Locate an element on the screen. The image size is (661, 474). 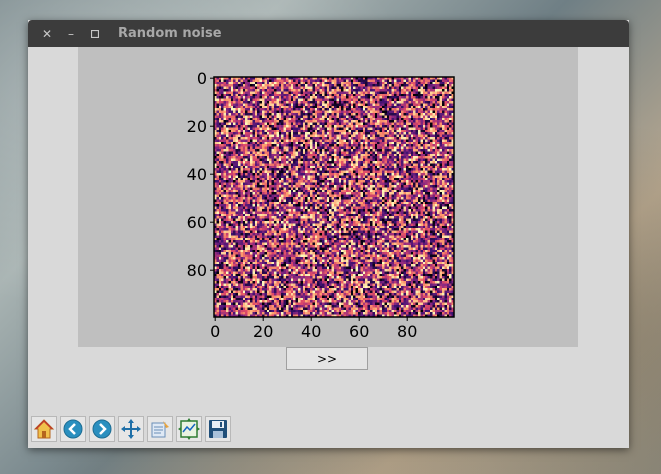
title-bar: ✕ – Random noise is located at coordinates (328, 33).